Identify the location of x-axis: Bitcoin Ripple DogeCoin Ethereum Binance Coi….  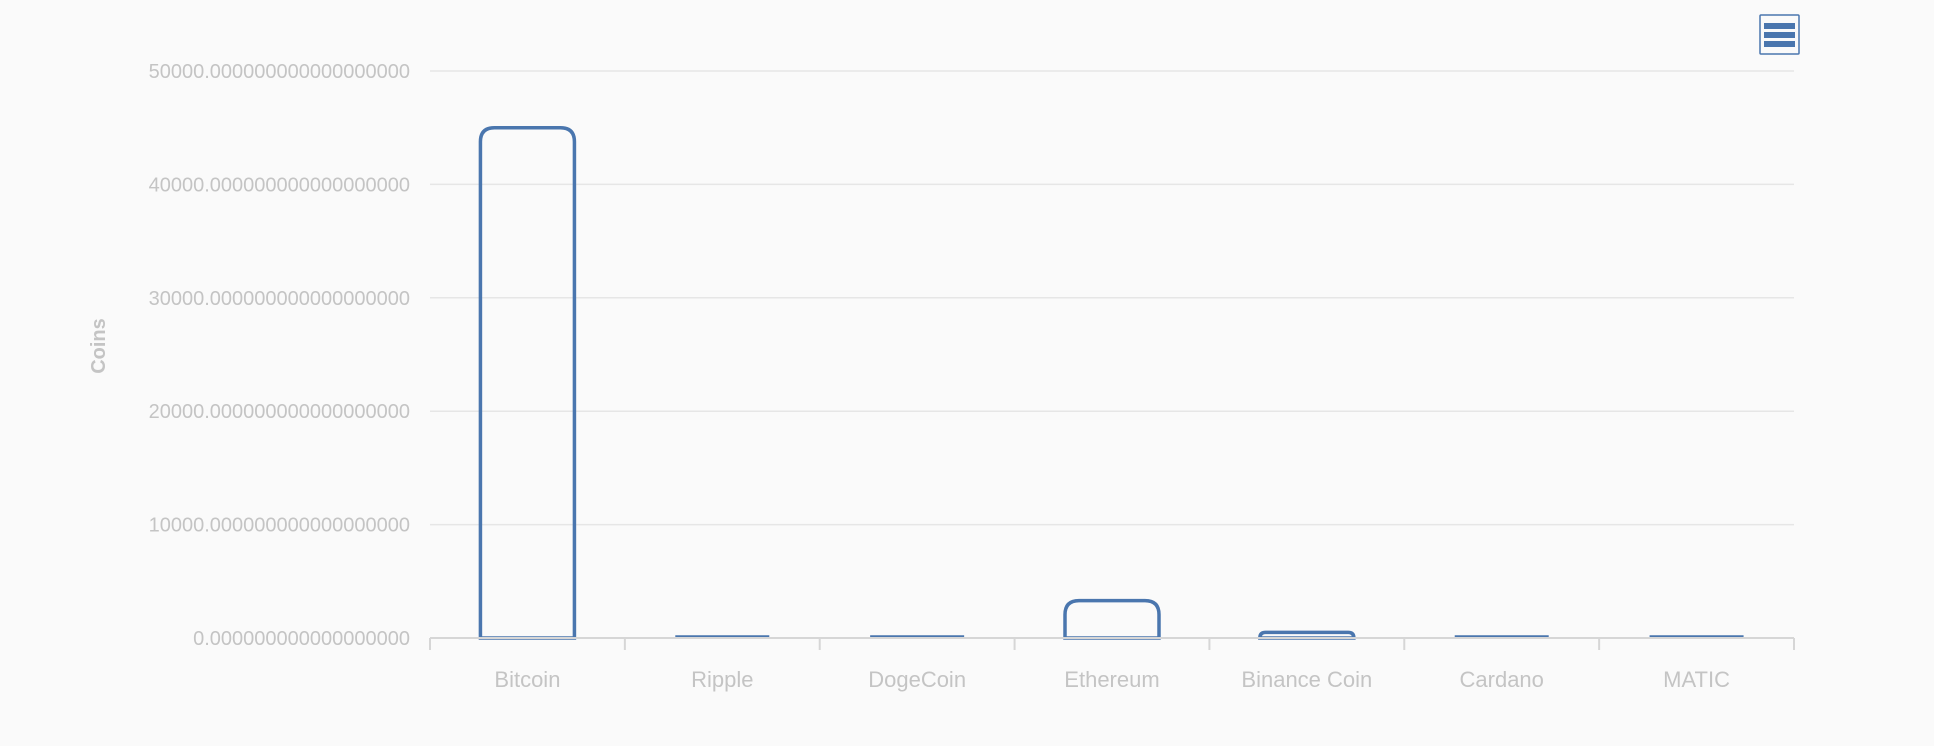
(1112, 664).